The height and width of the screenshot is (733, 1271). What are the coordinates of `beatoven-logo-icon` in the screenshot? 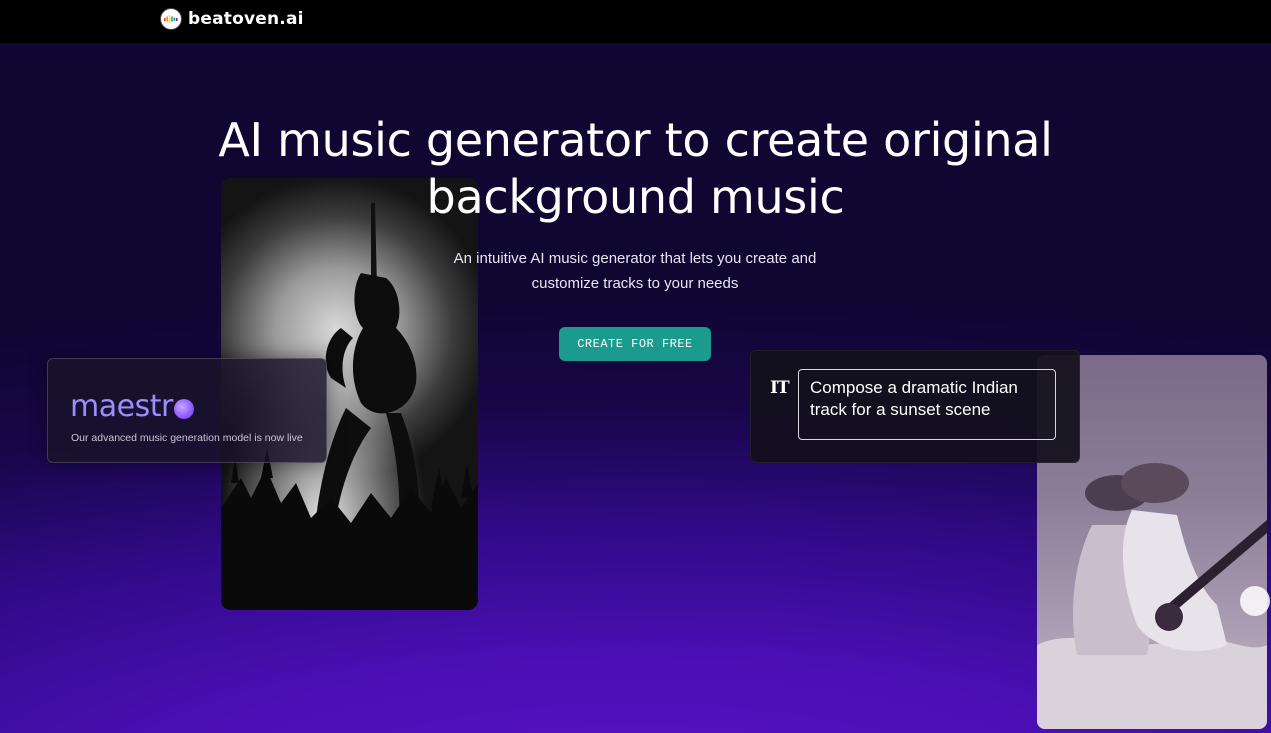 It's located at (171, 19).